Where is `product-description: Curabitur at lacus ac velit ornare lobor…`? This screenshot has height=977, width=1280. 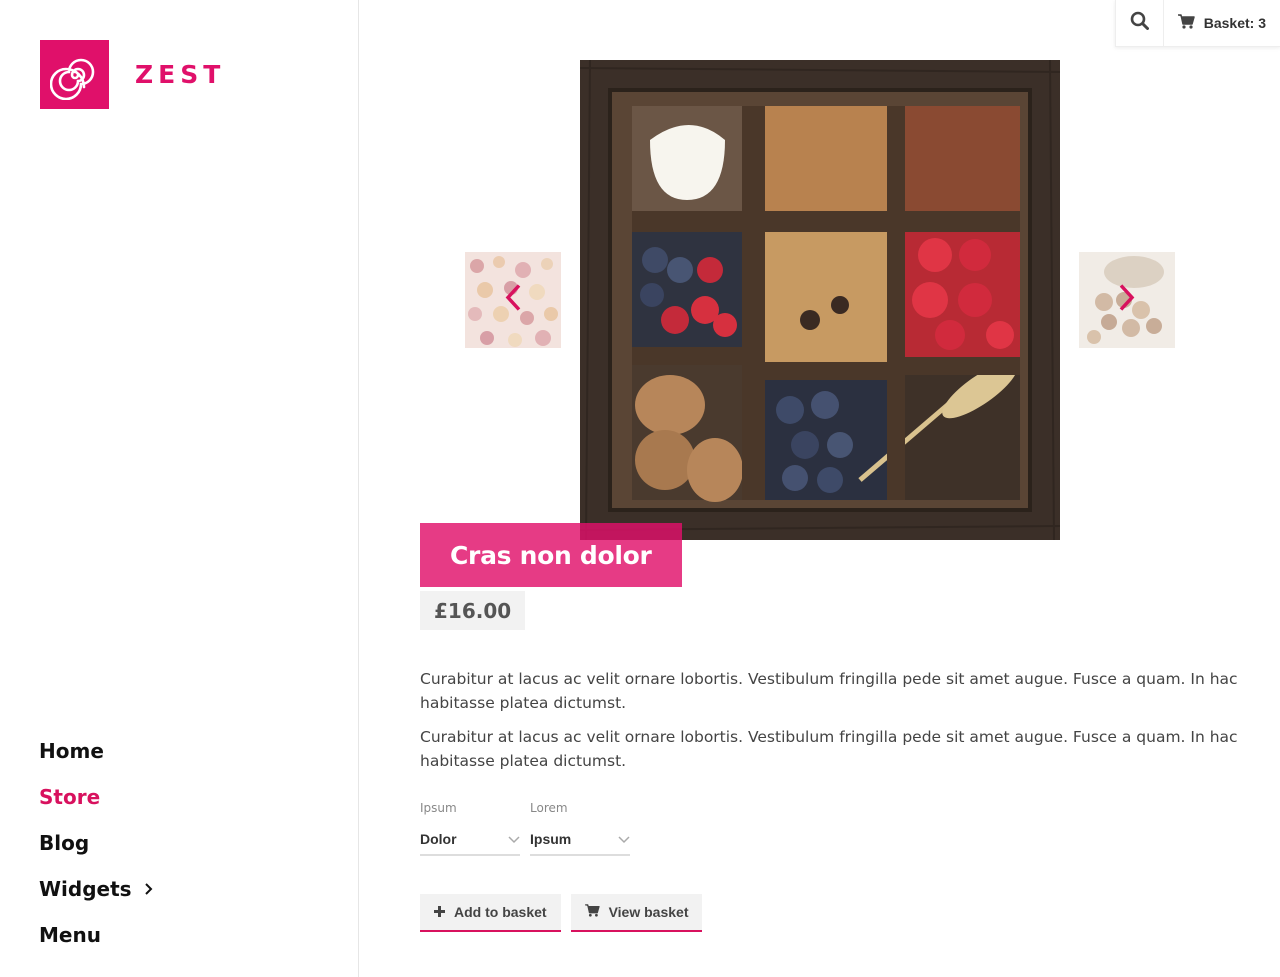 product-description: Curabitur at lacus ac velit ornare lobor… is located at coordinates (830, 725).